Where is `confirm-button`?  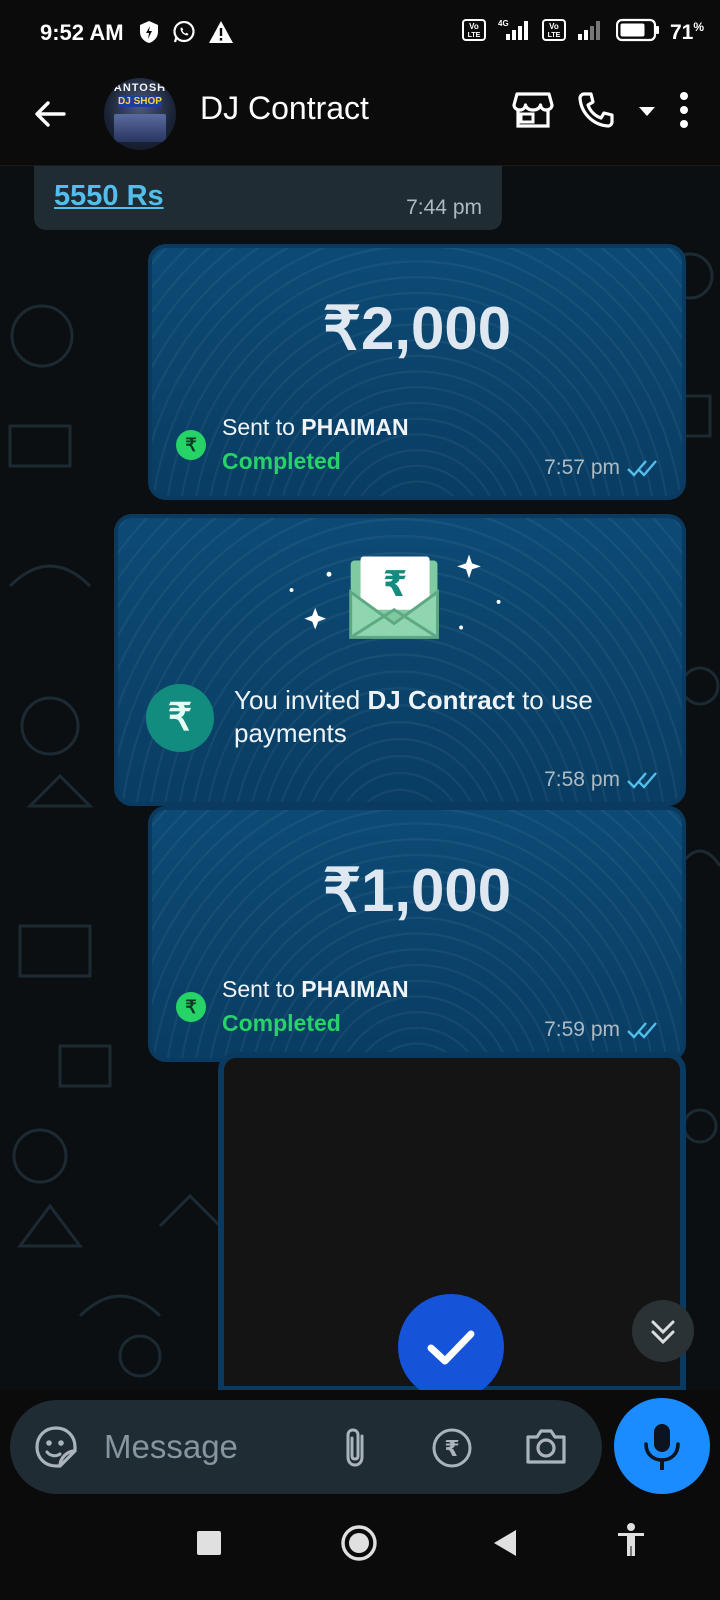
confirm-button is located at coordinates (451, 1342).